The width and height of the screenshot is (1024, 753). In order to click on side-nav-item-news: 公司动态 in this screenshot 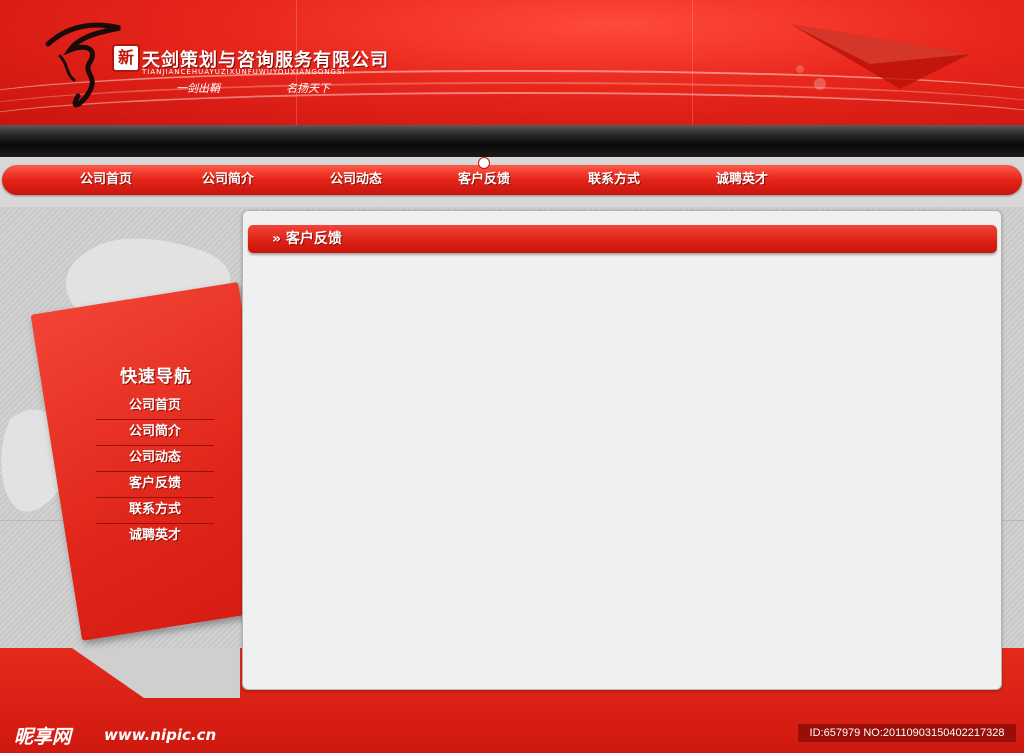, I will do `click(155, 458)`.